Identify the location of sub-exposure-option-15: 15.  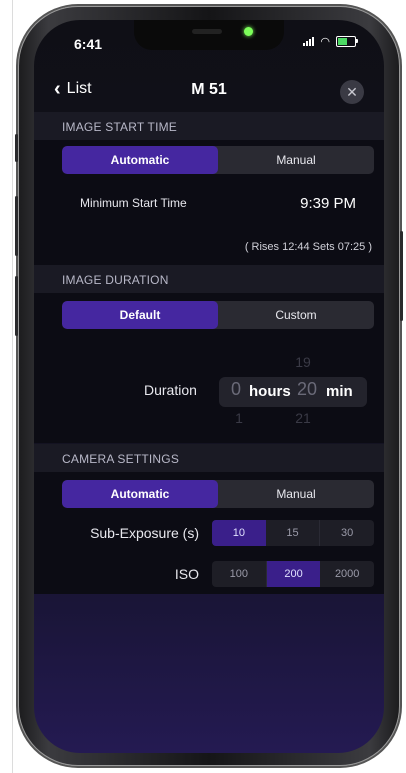
(293, 533).